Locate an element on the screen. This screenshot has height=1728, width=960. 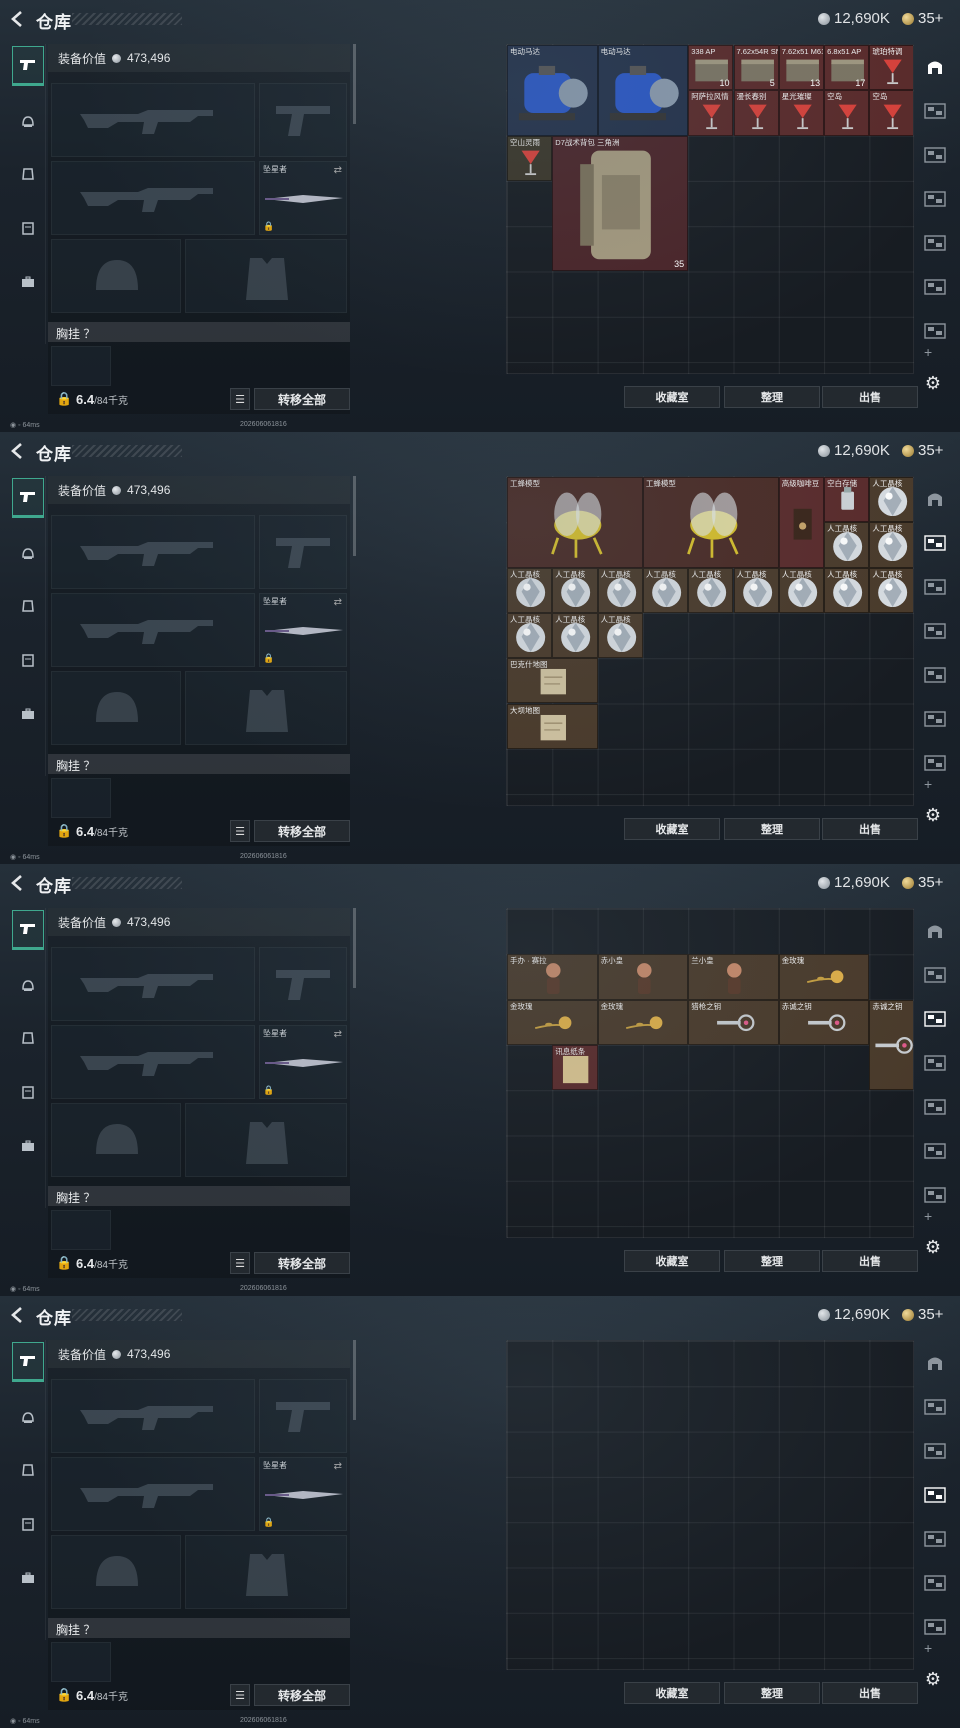
inventory-item: 赤诚之钥 is located at coordinates (891, 1045).